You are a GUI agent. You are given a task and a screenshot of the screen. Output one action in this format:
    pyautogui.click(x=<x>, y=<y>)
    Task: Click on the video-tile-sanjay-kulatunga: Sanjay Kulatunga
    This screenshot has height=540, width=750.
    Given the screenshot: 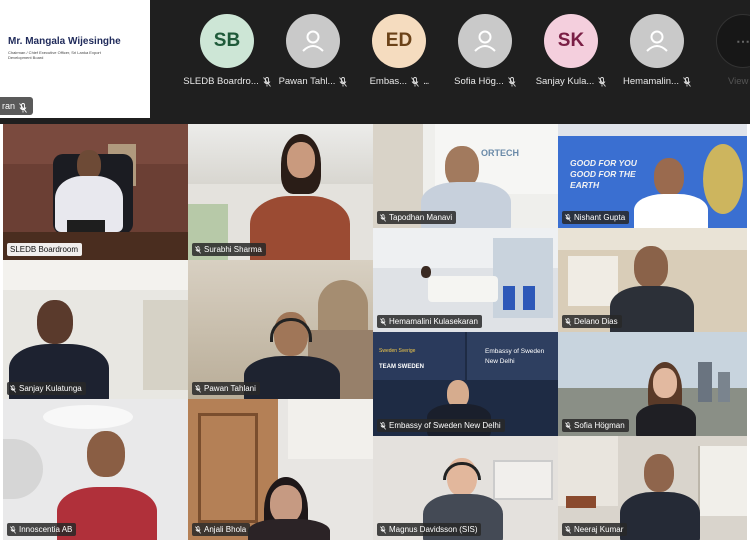 What is the action you would take?
    pyautogui.click(x=95, y=329)
    